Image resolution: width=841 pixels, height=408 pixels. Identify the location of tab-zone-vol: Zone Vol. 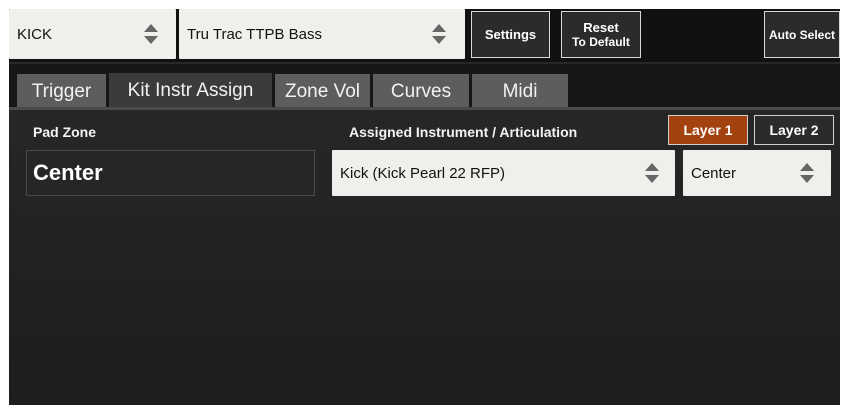
(322, 91).